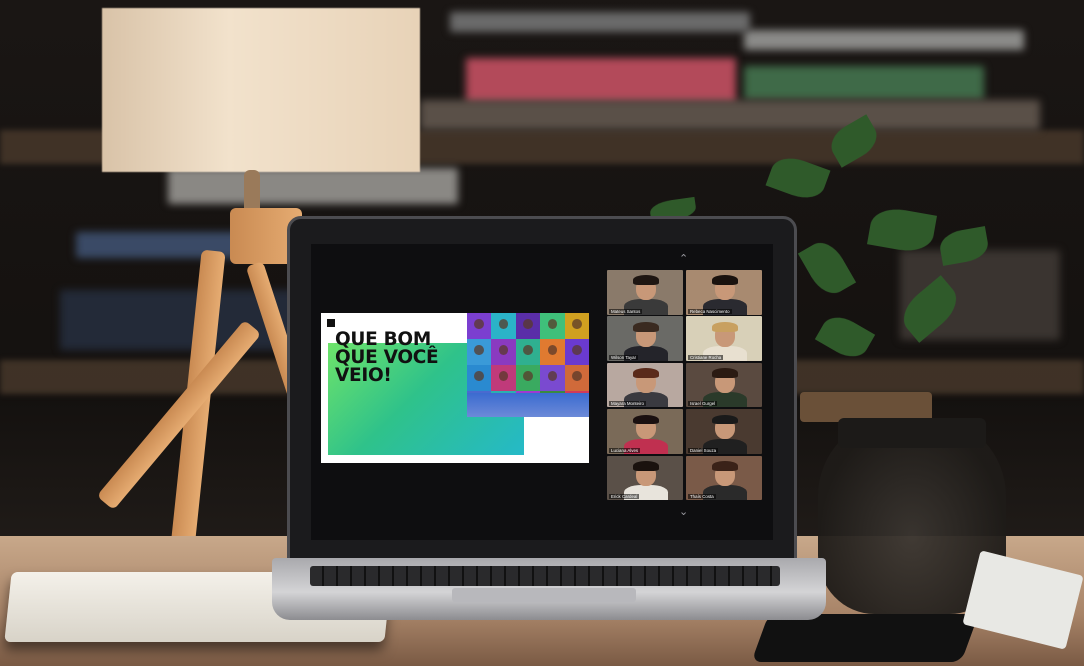 The height and width of the screenshot is (666, 1084). What do you see at coordinates (645, 292) in the screenshot?
I see `participant-tile: Mateus Santos` at bounding box center [645, 292].